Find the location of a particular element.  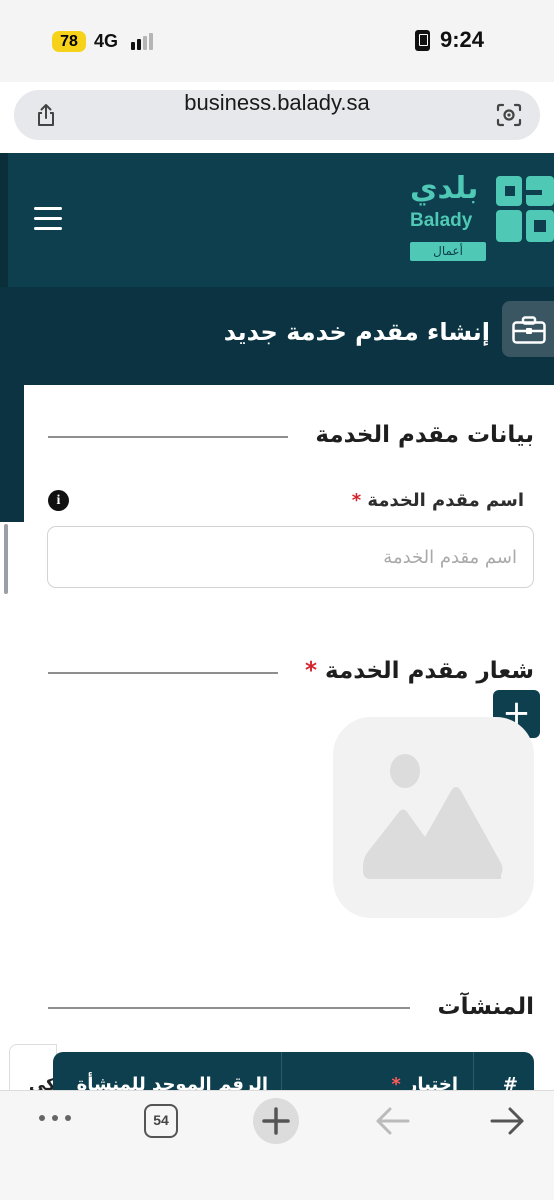

section-title-logo: شعار مقدم الخدمة * is located at coordinates (419, 671).